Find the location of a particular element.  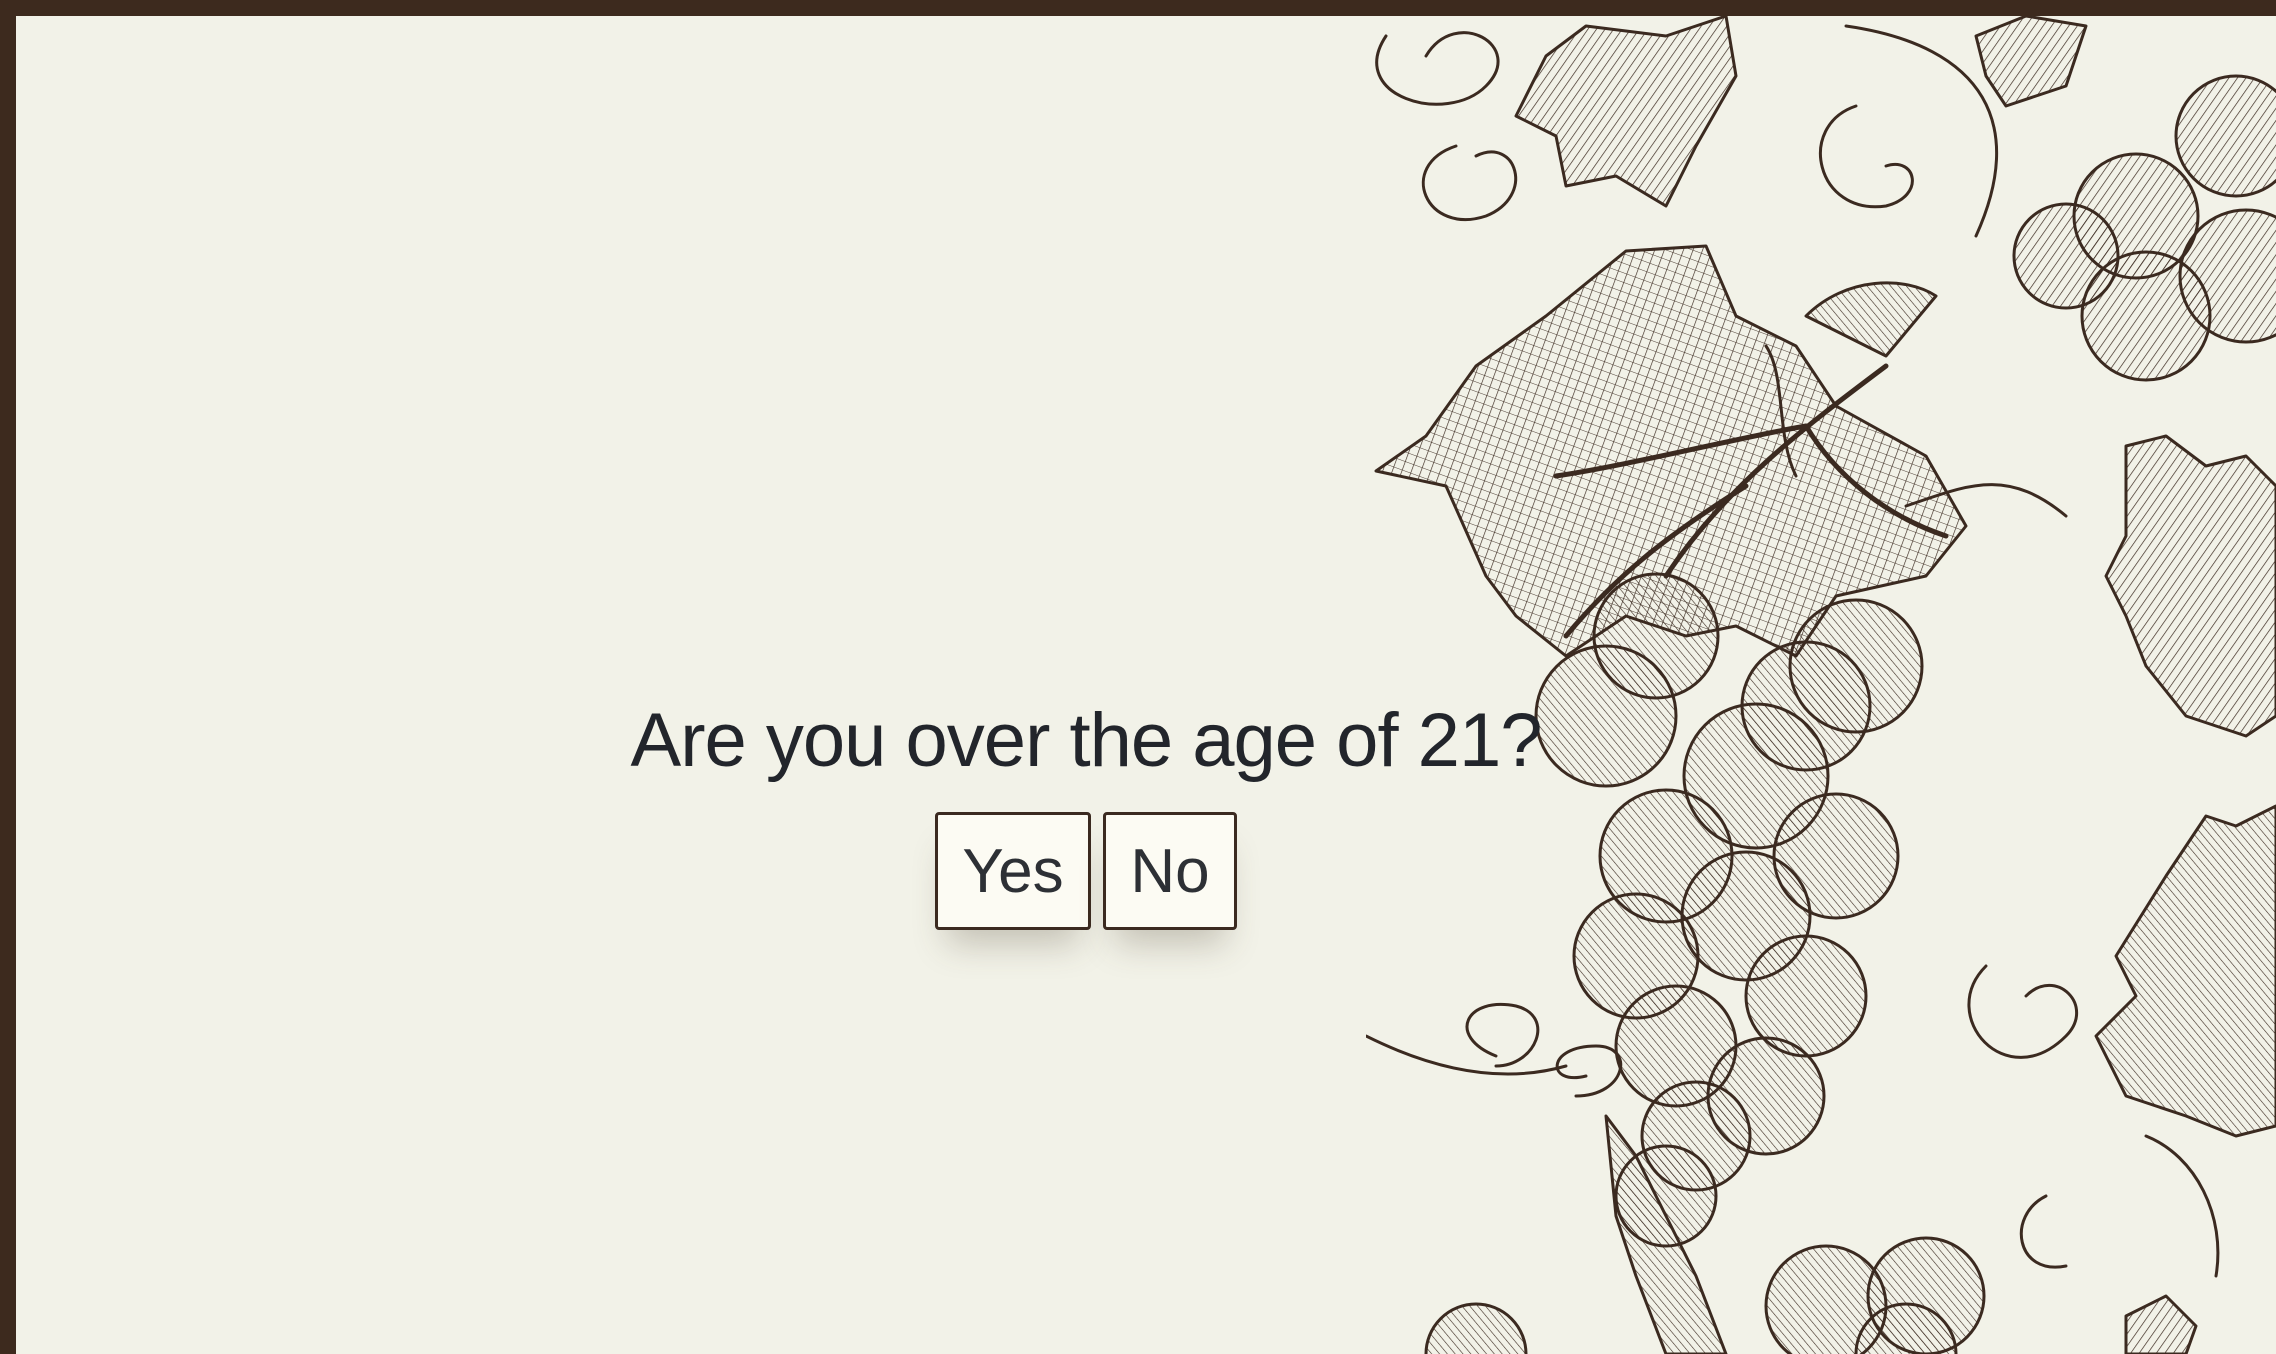

age-question: Are you over the age of 21? is located at coordinates (1086, 740).